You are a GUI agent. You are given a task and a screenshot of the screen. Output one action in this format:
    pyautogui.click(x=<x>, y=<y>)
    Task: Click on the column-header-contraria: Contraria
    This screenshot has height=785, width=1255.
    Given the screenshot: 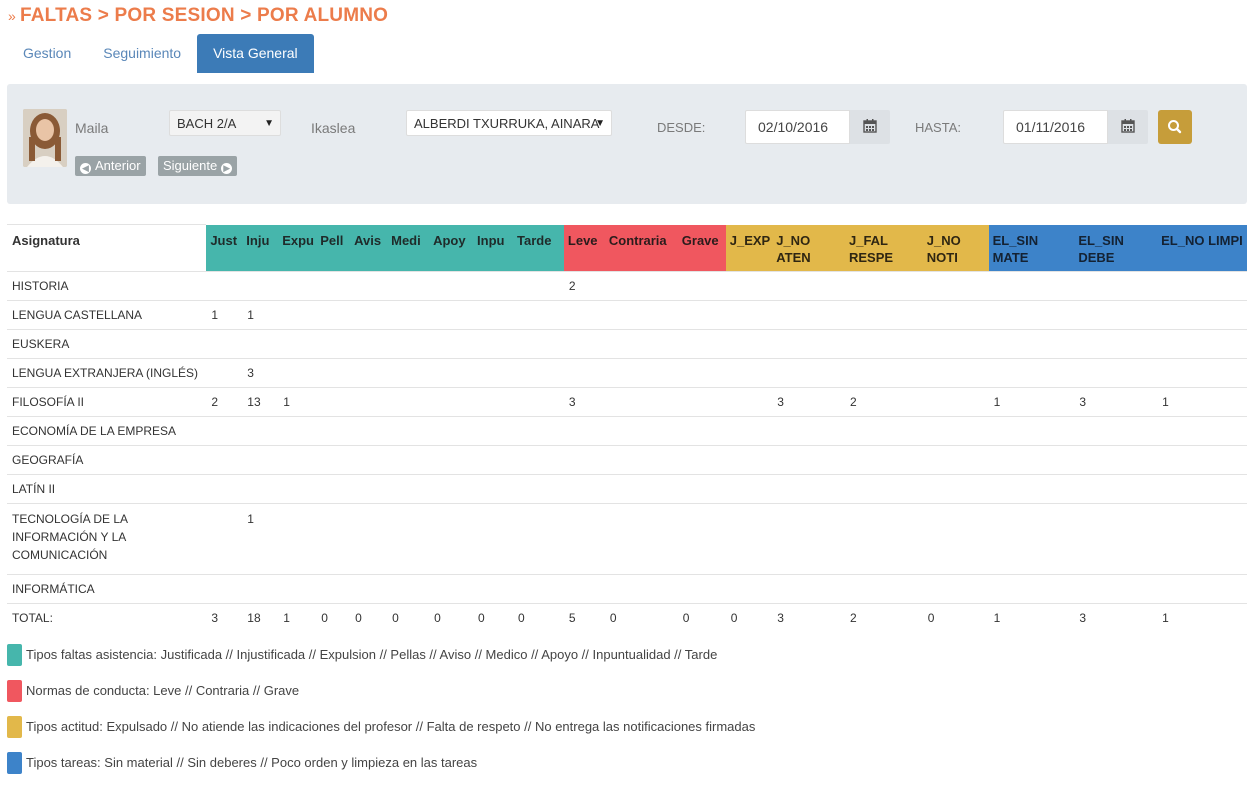 What is the action you would take?
    pyautogui.click(x=641, y=248)
    